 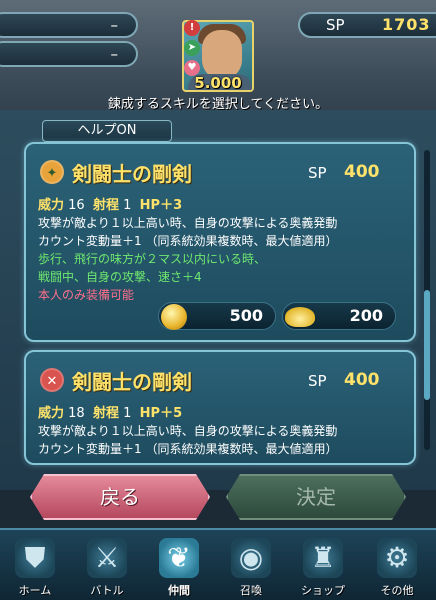 What do you see at coordinates (397, 558) in the screenshot?
I see `gear-icon: ⚙` at bounding box center [397, 558].